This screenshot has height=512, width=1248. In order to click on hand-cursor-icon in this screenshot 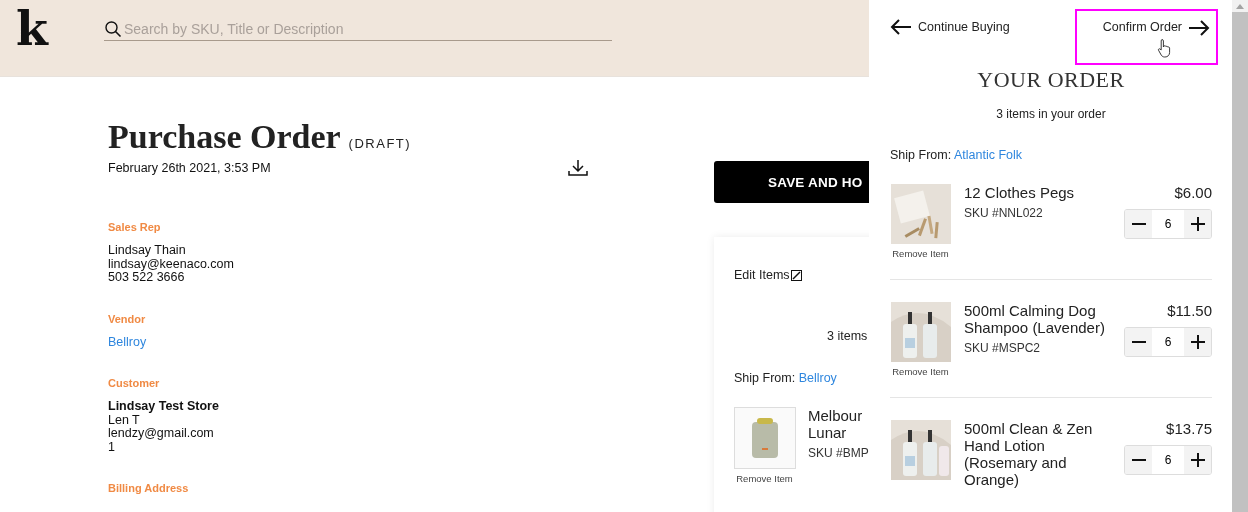, I will do `click(1165, 48)`.